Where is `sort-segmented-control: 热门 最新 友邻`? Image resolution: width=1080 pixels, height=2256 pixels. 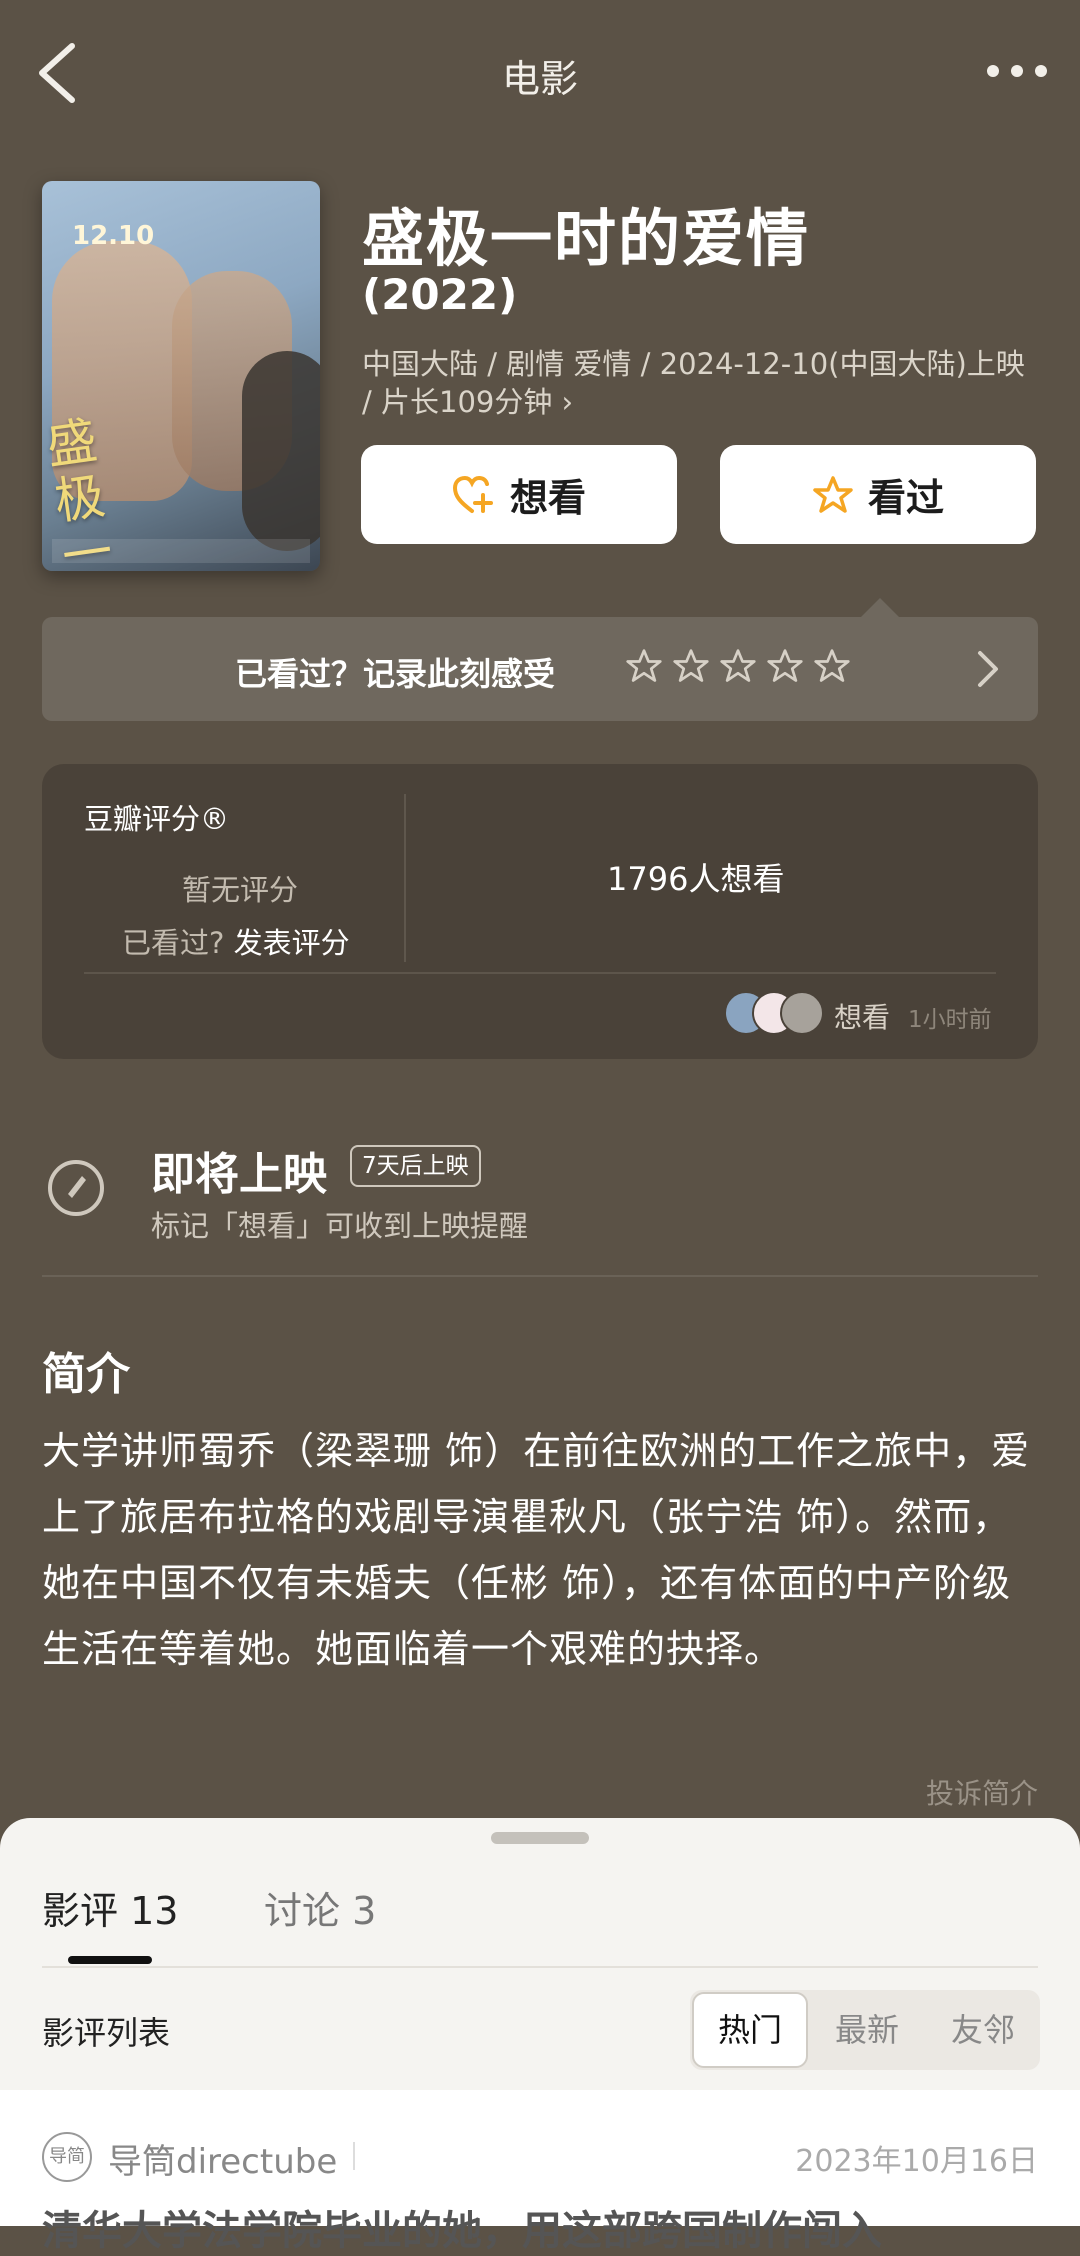
sort-segmented-control: 热门 最新 友邻 is located at coordinates (865, 2030).